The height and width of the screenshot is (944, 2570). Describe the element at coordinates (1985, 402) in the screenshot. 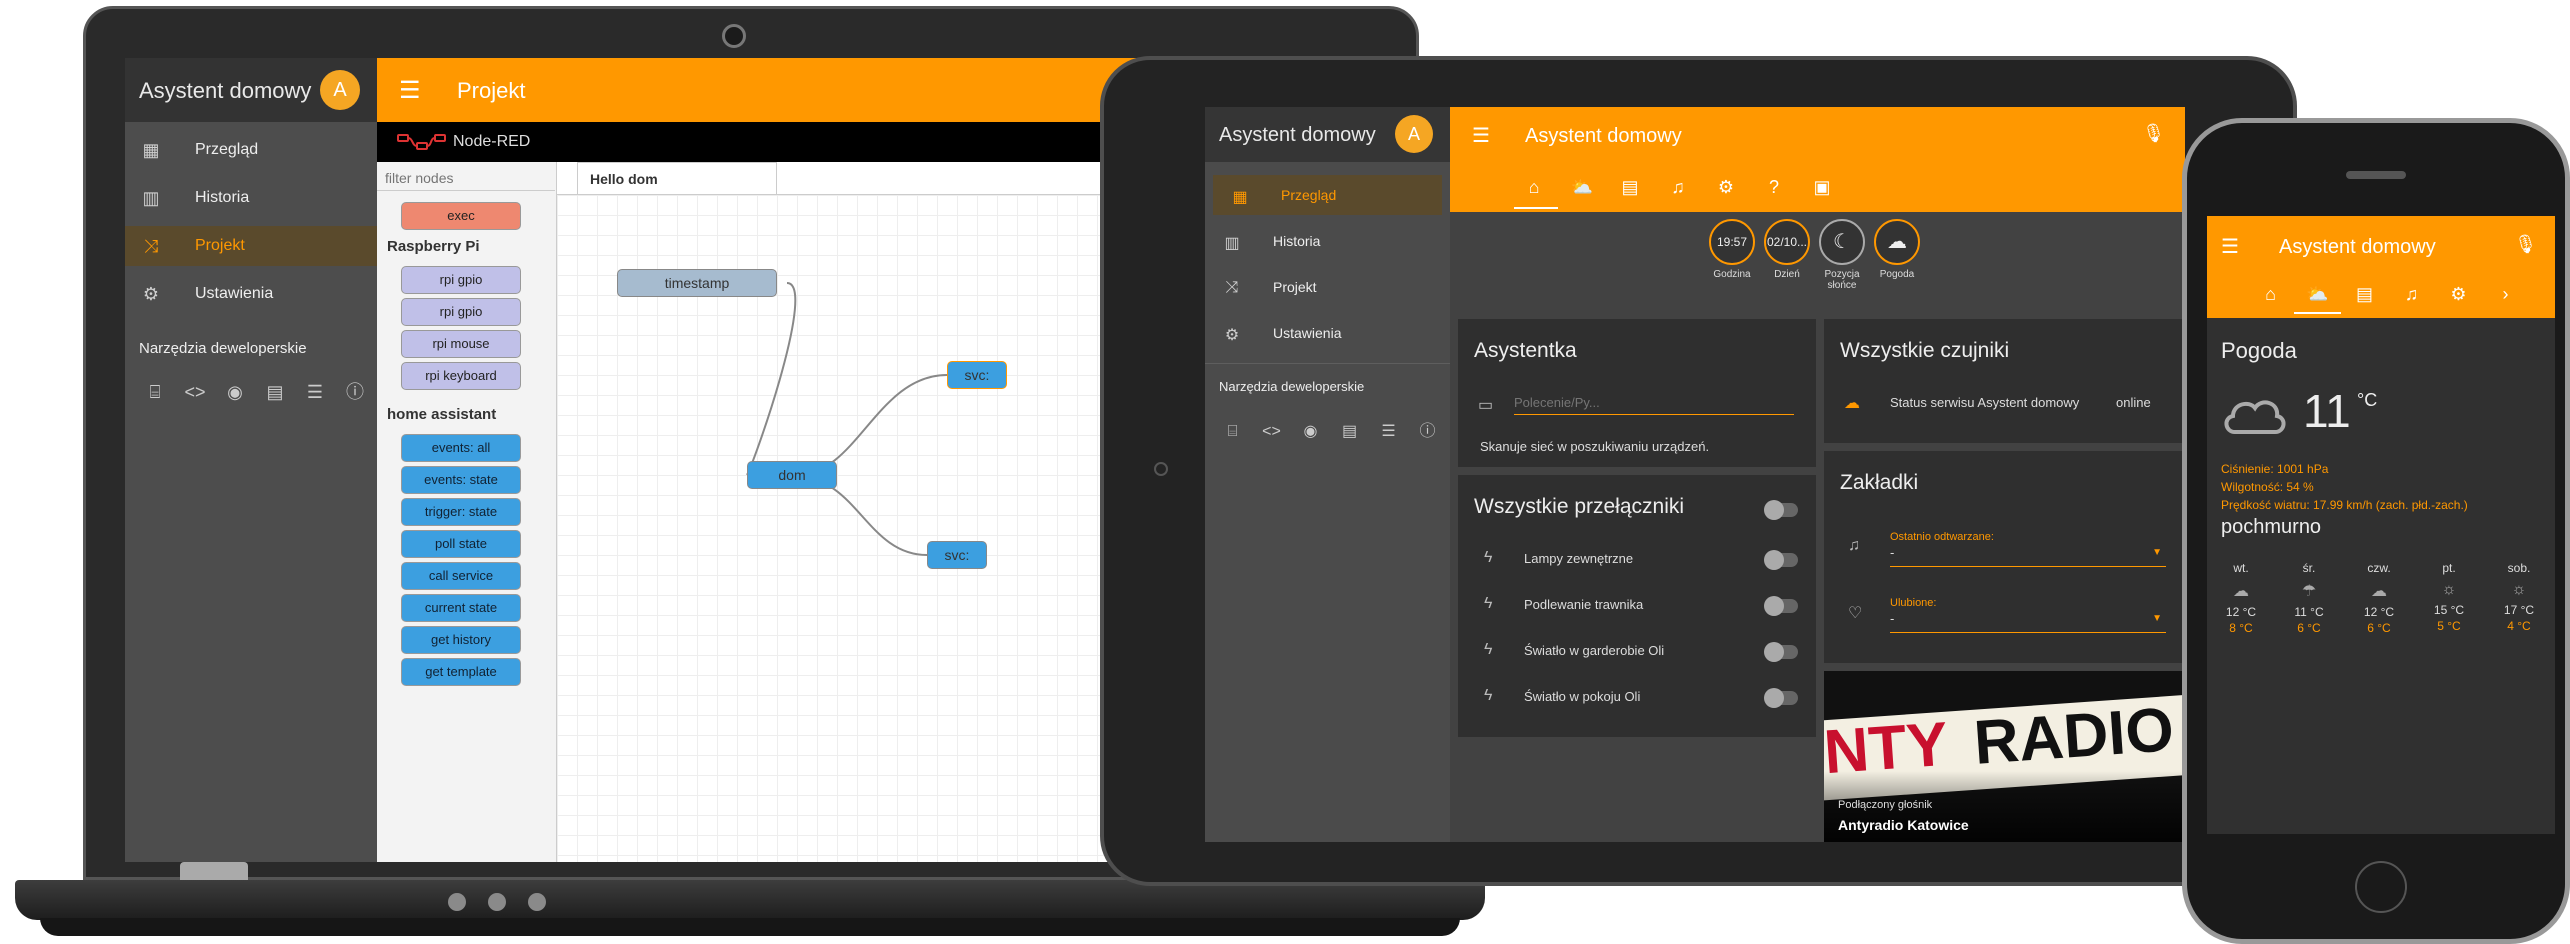

I see `sensor-name: Status serwisu Asystent domowy` at that location.